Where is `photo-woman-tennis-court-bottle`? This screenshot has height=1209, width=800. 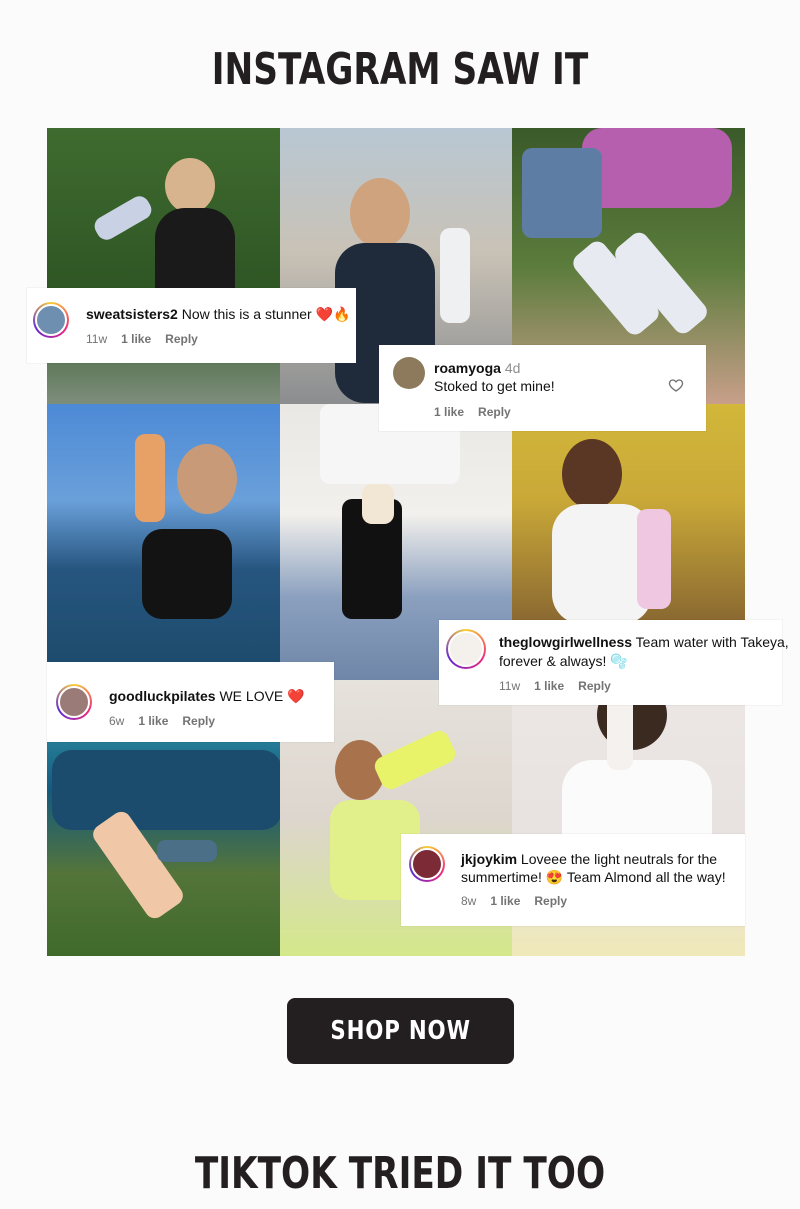
photo-woman-tennis-court-bottle is located at coordinates (163, 542).